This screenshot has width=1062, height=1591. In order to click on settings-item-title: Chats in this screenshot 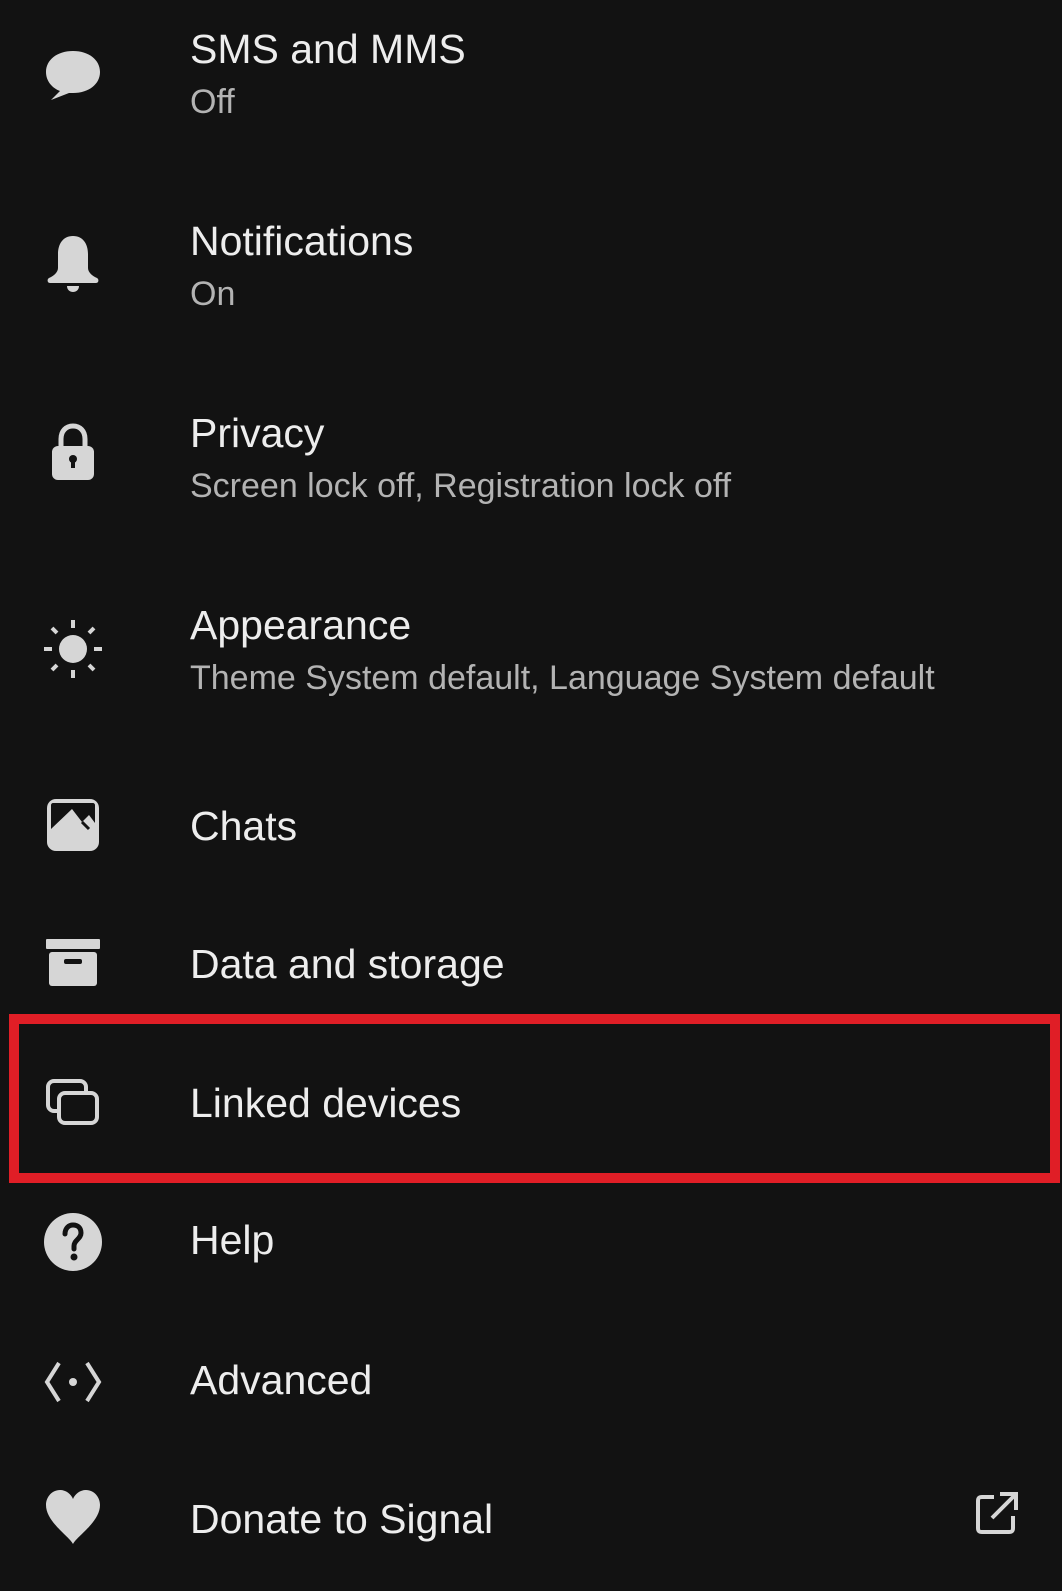, I will do `click(244, 826)`.